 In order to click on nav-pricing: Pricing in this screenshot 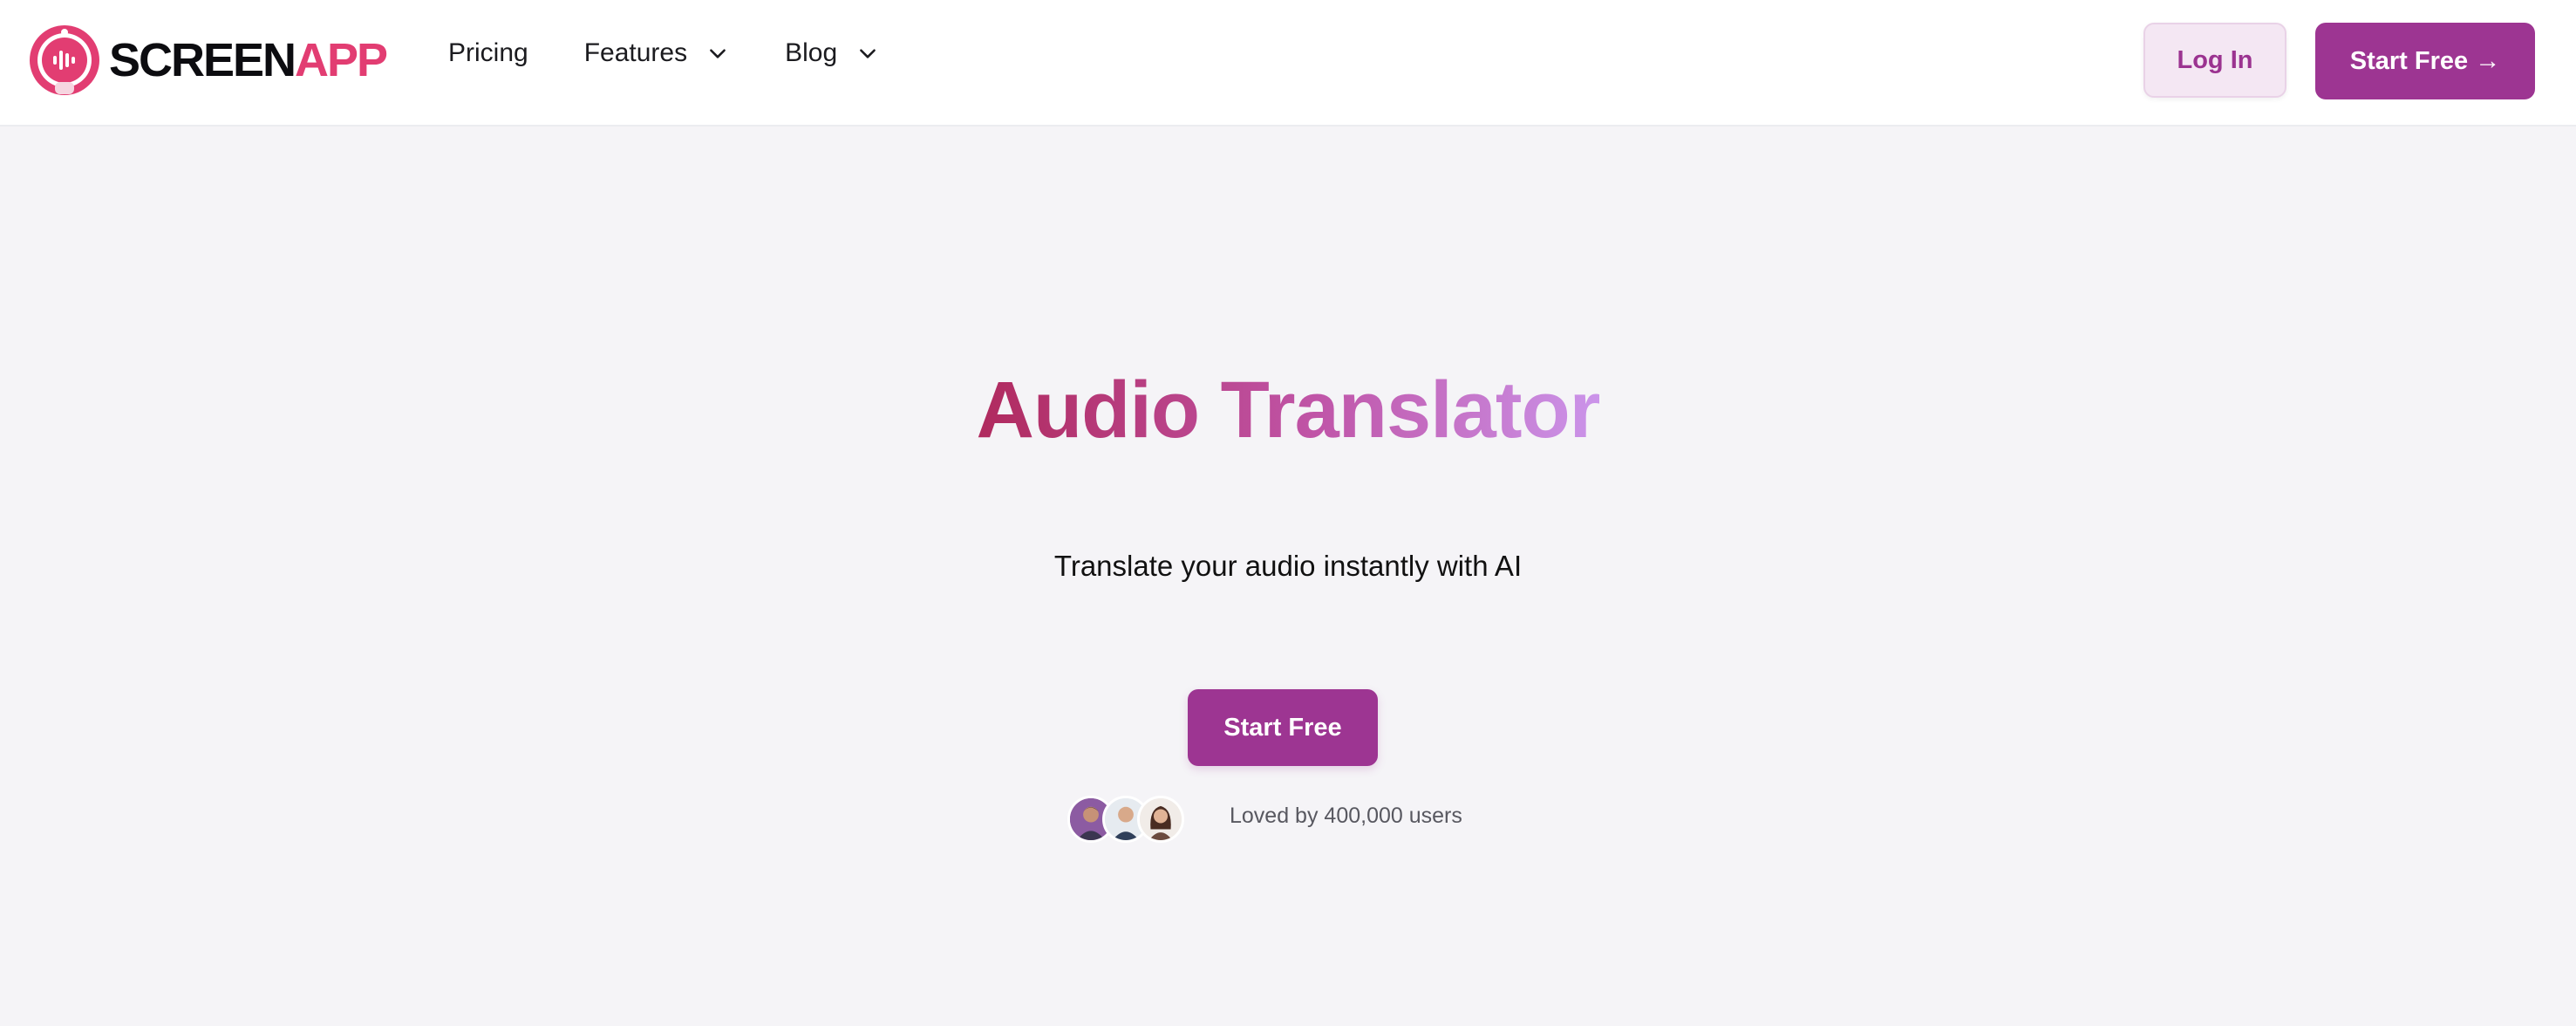, I will do `click(488, 53)`.